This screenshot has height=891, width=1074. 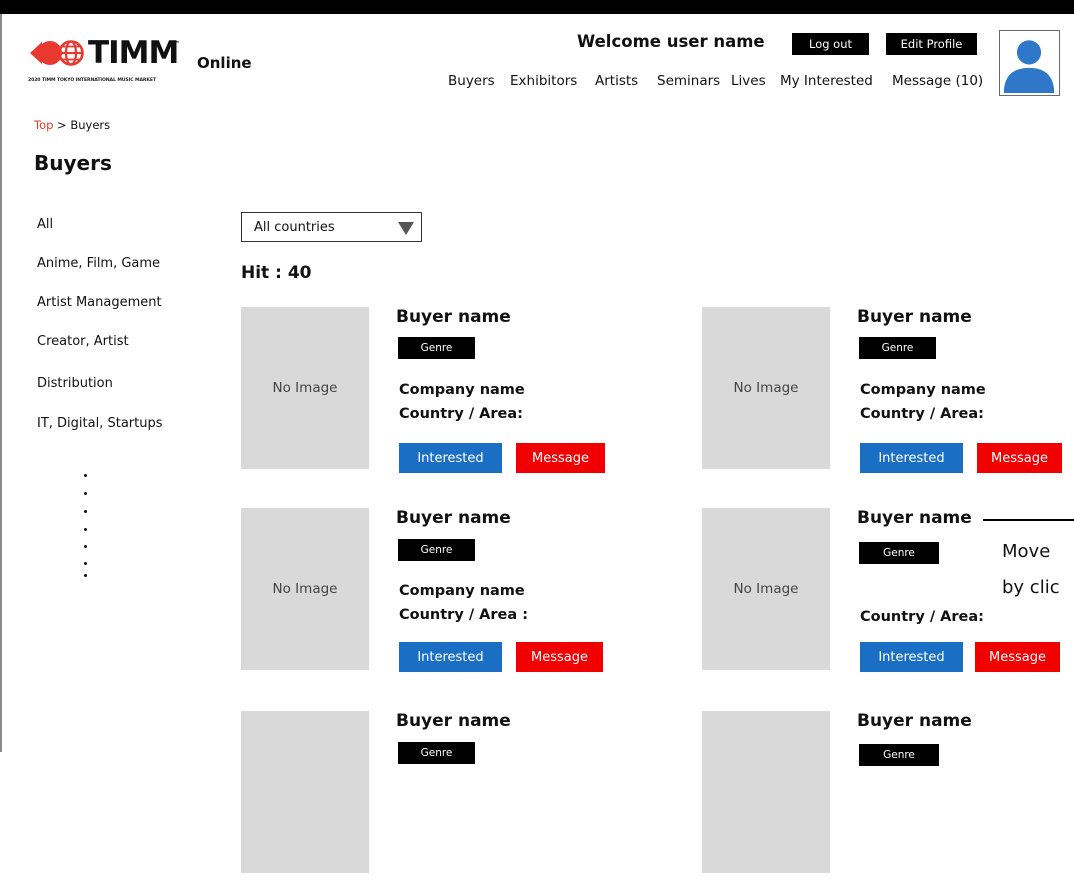 I want to click on logout-button: Log out, so click(x=830, y=44).